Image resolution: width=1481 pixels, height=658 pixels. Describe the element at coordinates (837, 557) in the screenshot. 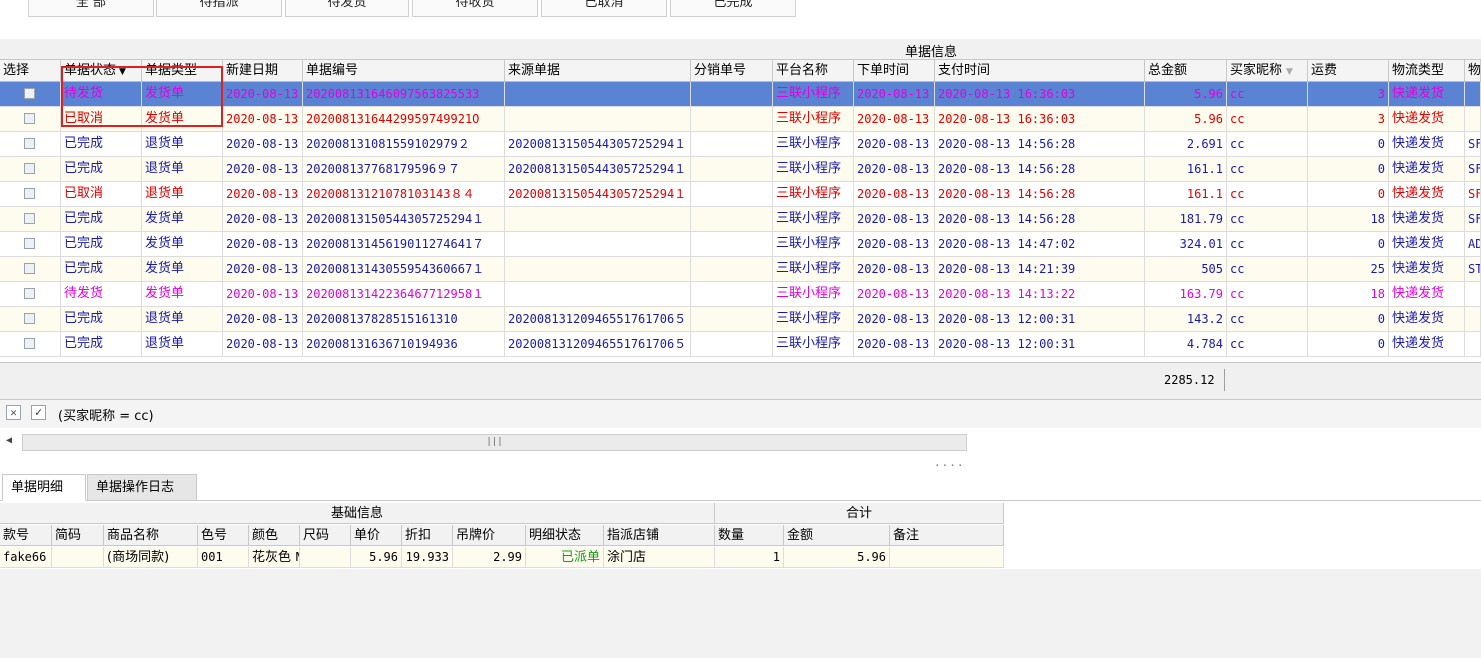

I see `detail-amount: 5.96` at that location.